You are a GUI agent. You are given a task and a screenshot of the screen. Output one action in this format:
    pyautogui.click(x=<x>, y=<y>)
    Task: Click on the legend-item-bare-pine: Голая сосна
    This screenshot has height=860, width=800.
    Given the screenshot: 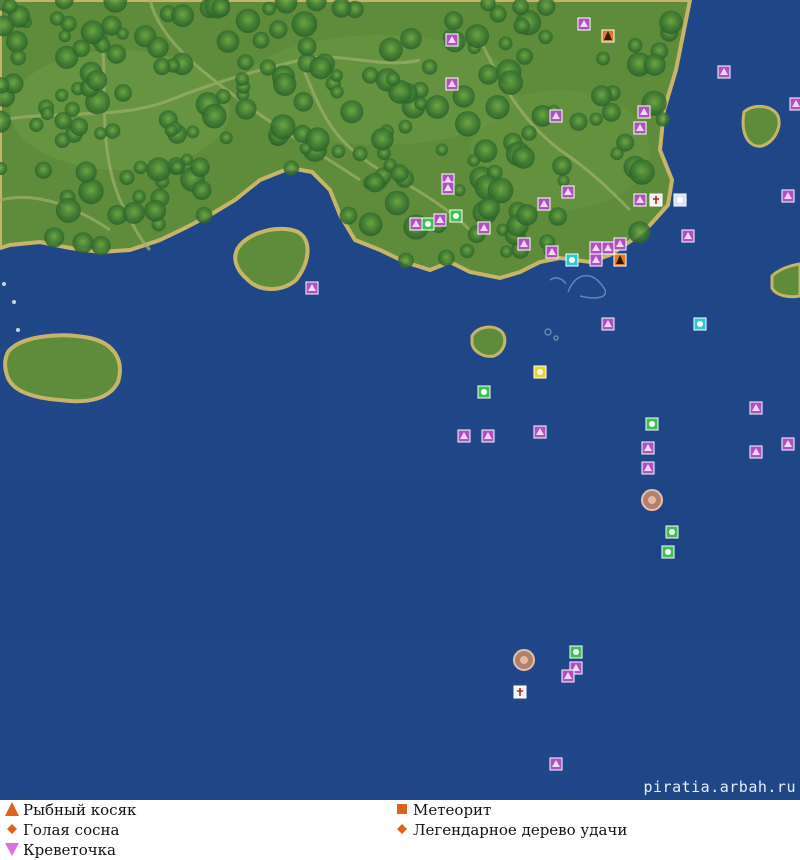 What is the action you would take?
    pyautogui.click(x=61, y=830)
    